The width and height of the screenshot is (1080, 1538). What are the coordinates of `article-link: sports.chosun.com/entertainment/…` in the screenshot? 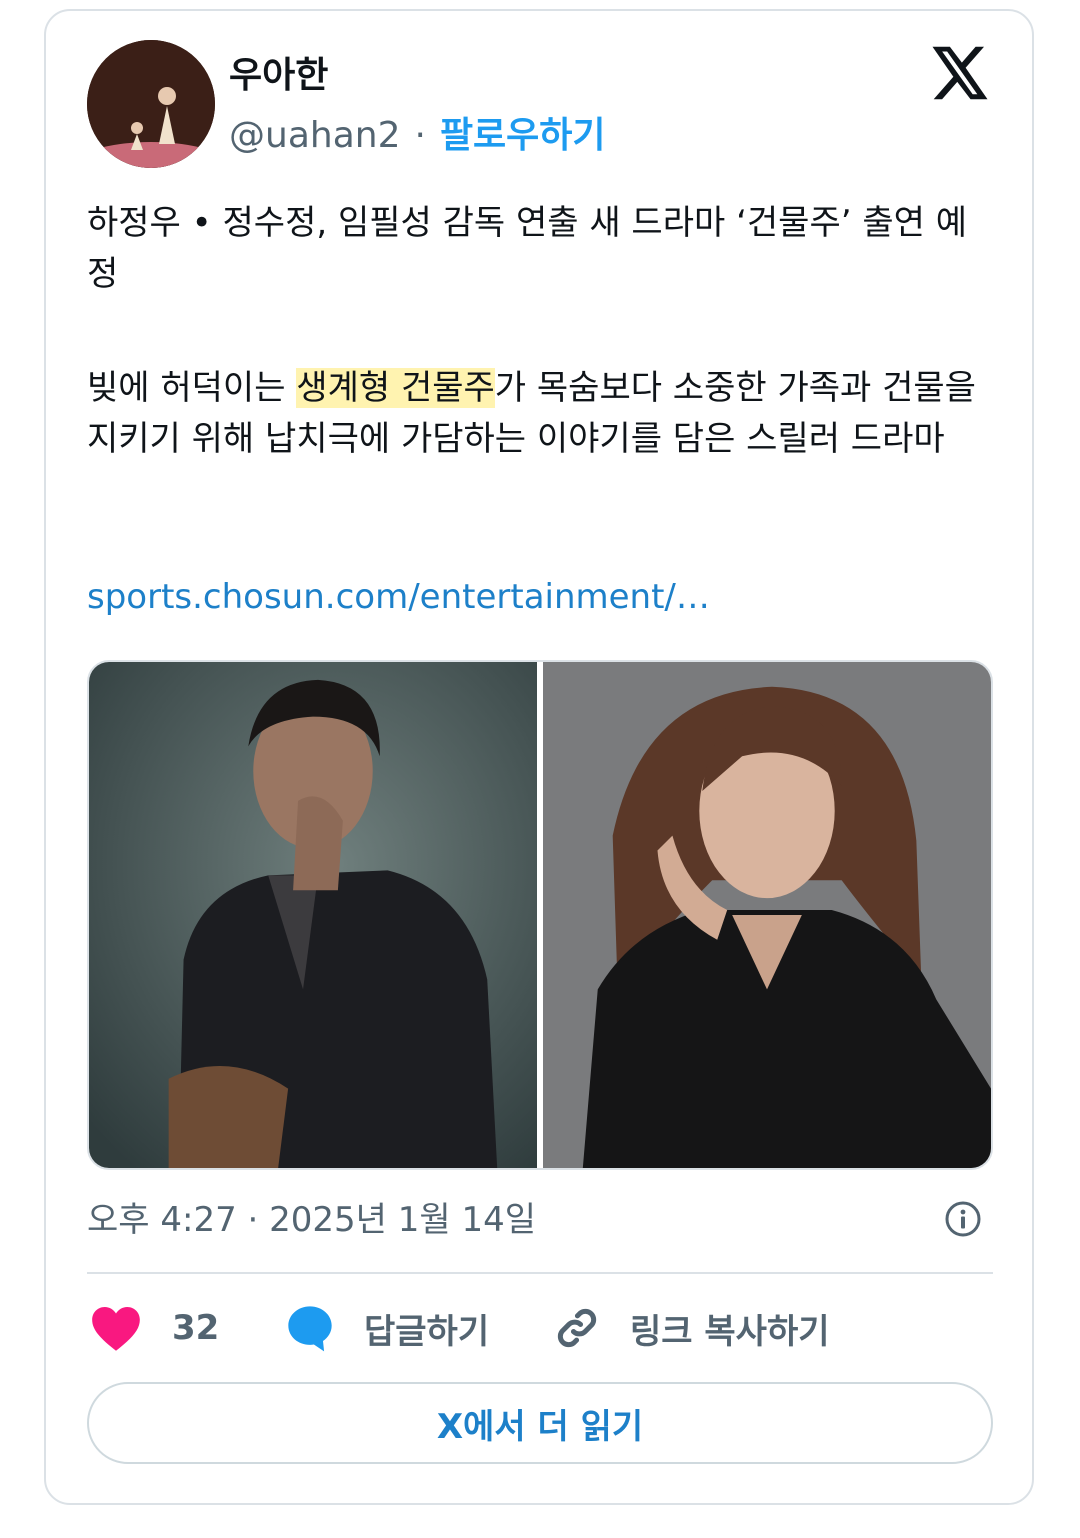 It's located at (398, 597).